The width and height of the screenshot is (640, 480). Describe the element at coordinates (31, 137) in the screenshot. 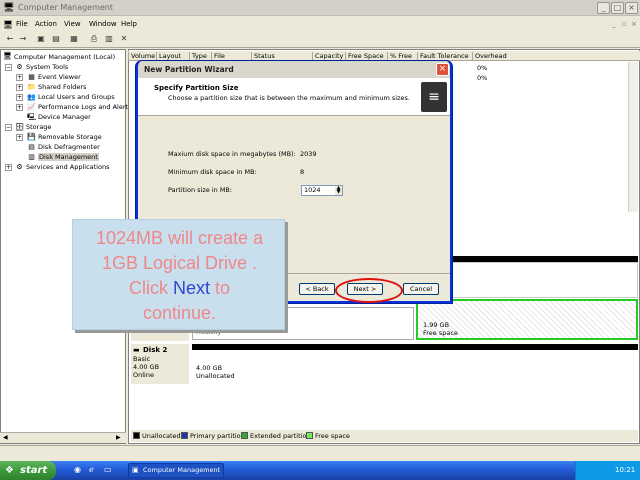

I see `removable-storage-icon: 💾` at that location.